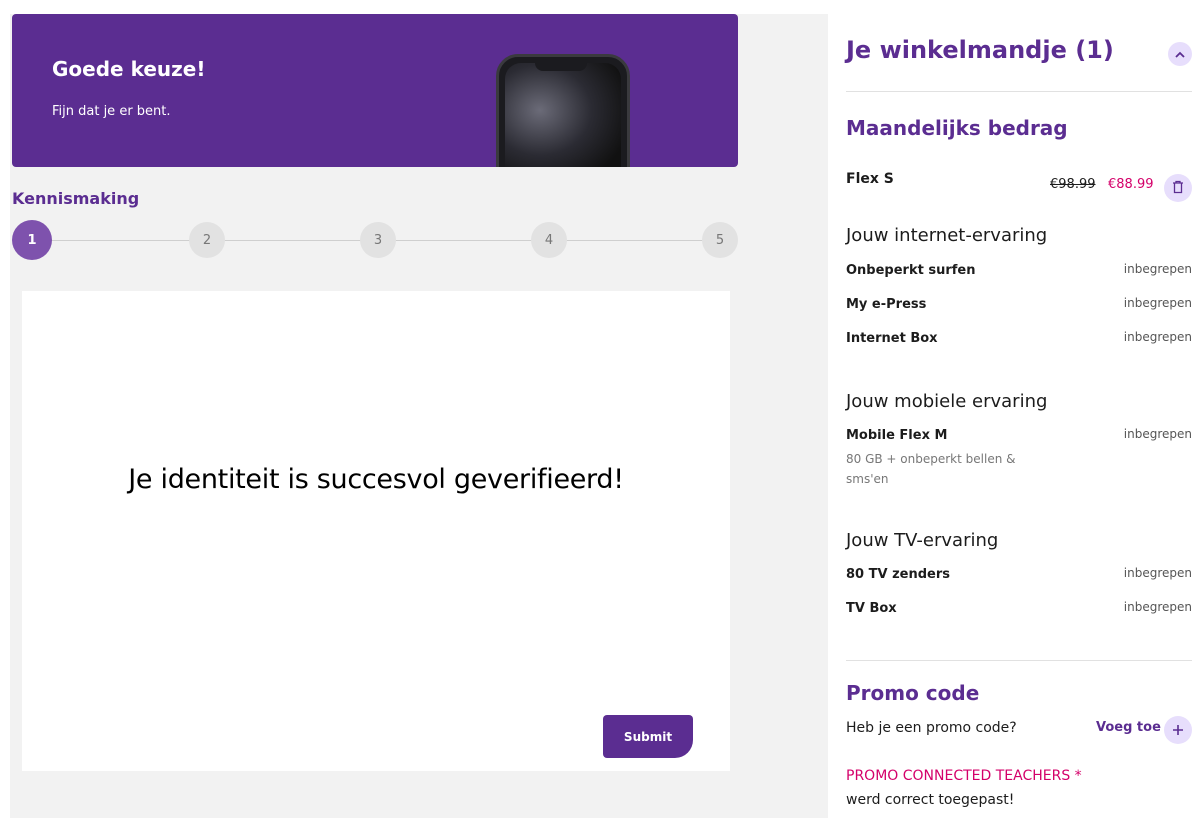 The height and width of the screenshot is (818, 1200). I want to click on collapse-cart-button, so click(1180, 54).